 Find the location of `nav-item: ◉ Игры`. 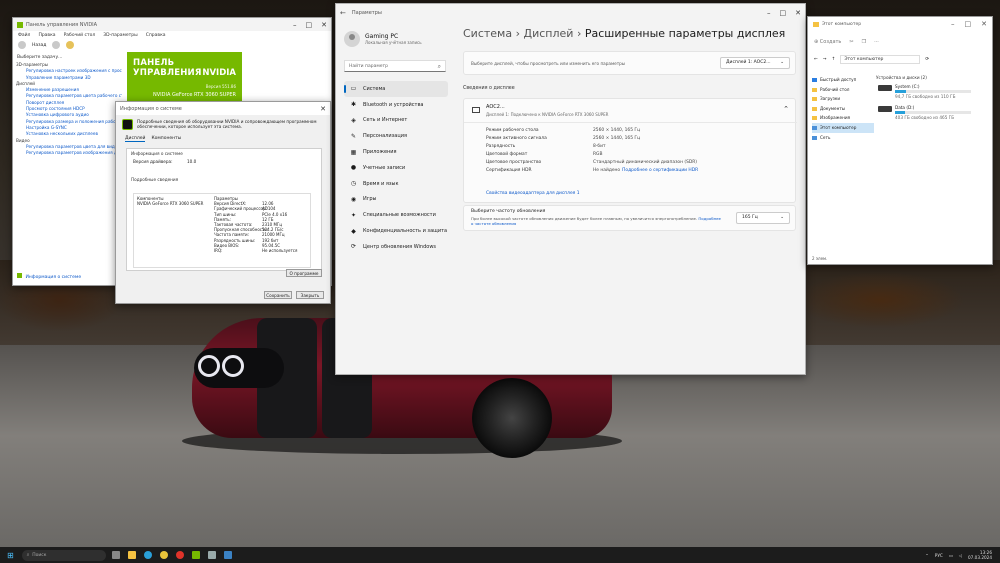

nav-item: ◉ Игры is located at coordinates (396, 200).